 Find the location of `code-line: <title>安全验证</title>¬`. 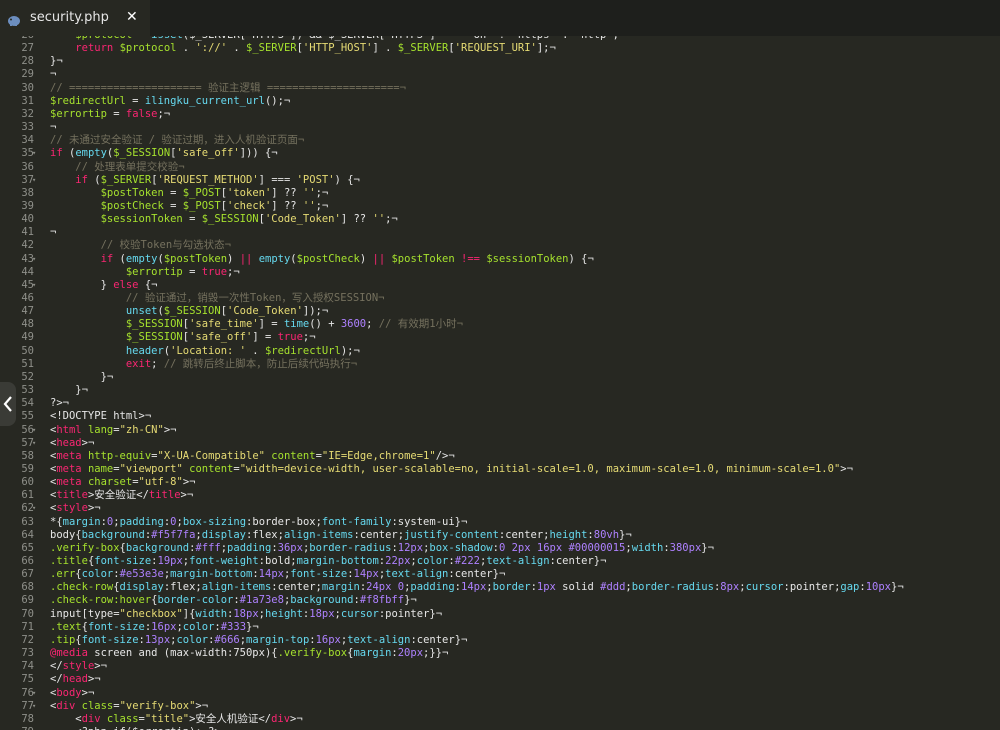

code-line: <title>安全验证</title>¬ is located at coordinates (523, 495).